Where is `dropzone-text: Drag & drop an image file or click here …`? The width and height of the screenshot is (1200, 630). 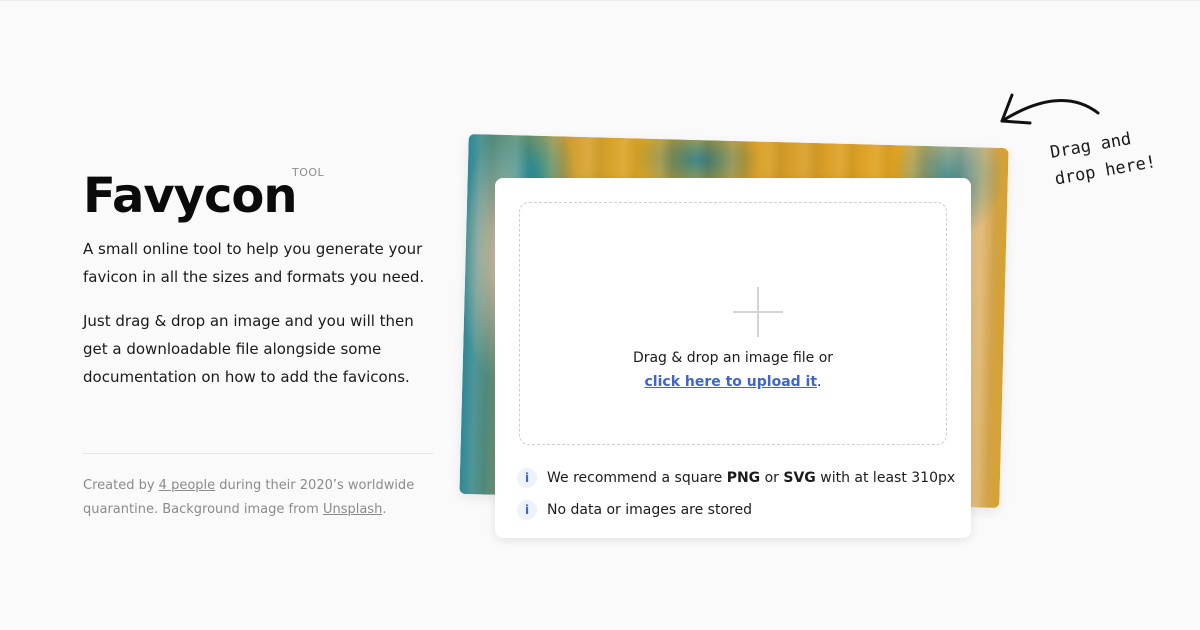 dropzone-text: Drag & drop an image file or click here … is located at coordinates (733, 370).